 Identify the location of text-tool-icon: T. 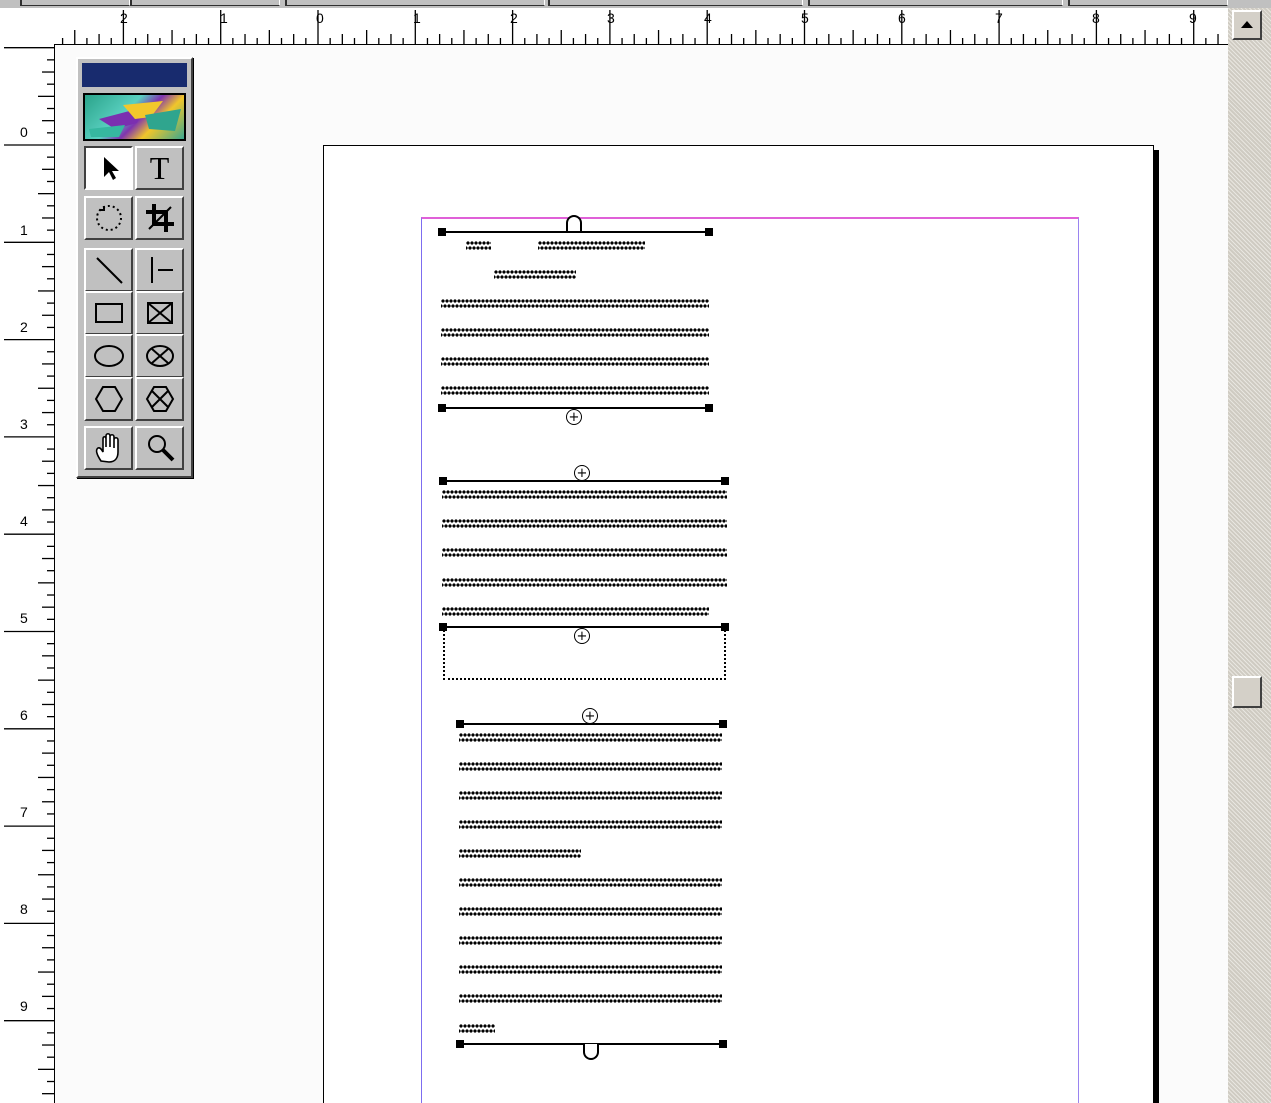
(159, 168).